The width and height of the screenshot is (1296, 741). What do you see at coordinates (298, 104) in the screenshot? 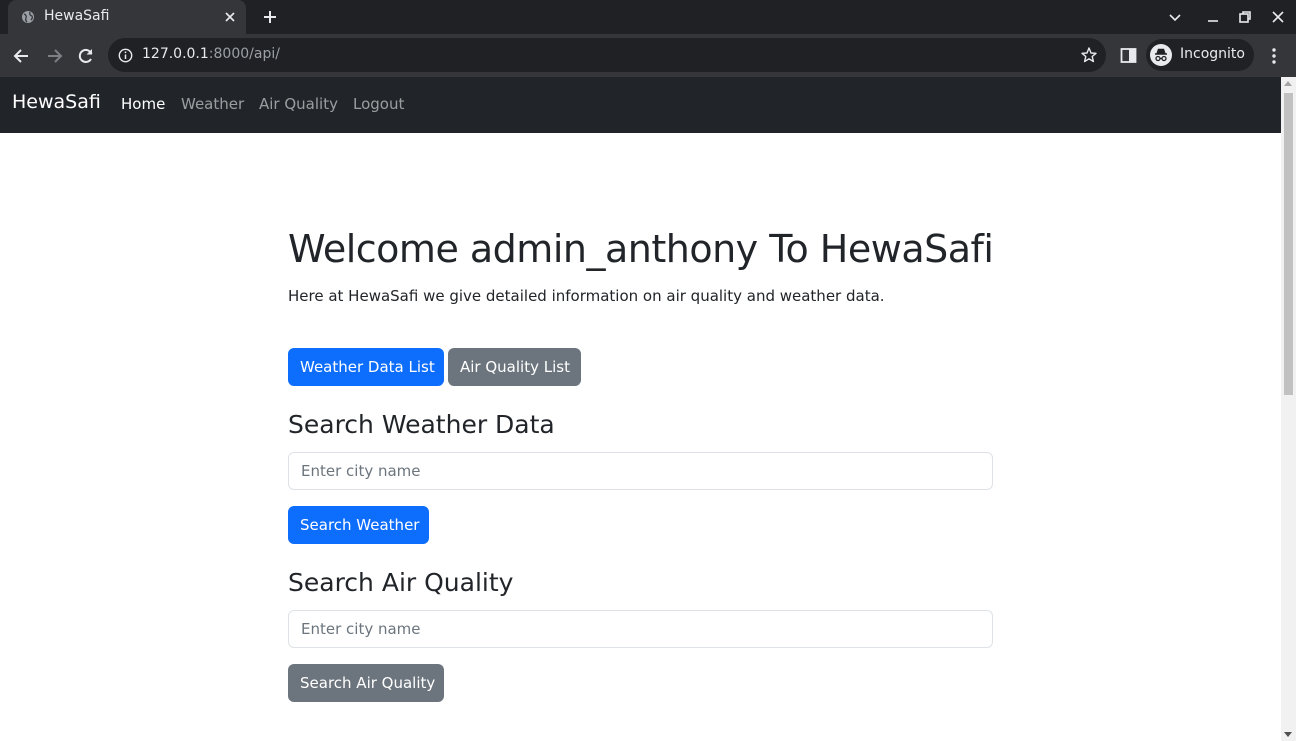
I see `nav-link-air-quality: Air Quality` at bounding box center [298, 104].